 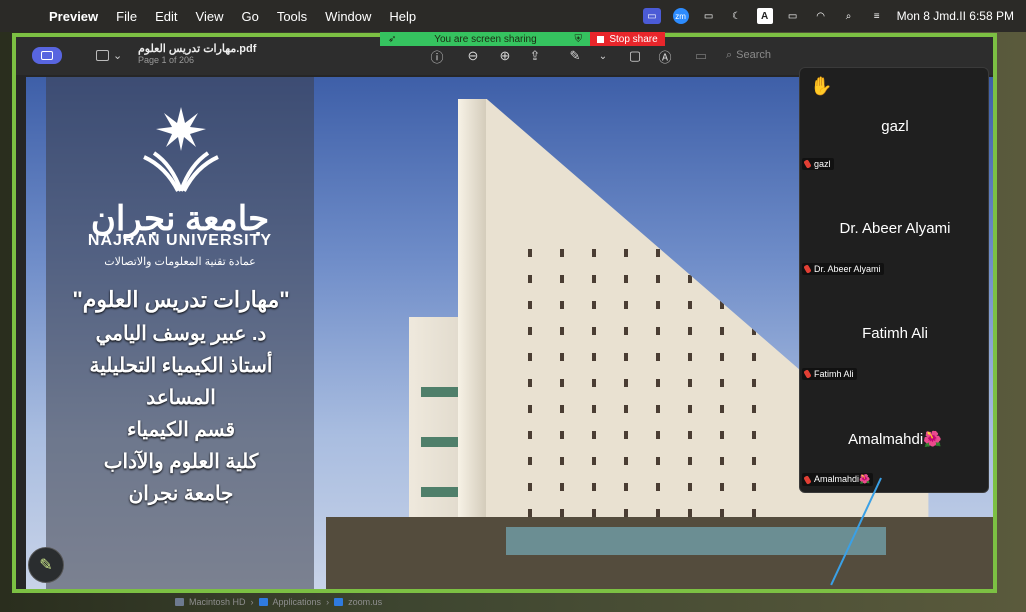 I want to click on path-segment: Applications, so click(x=297, y=602).